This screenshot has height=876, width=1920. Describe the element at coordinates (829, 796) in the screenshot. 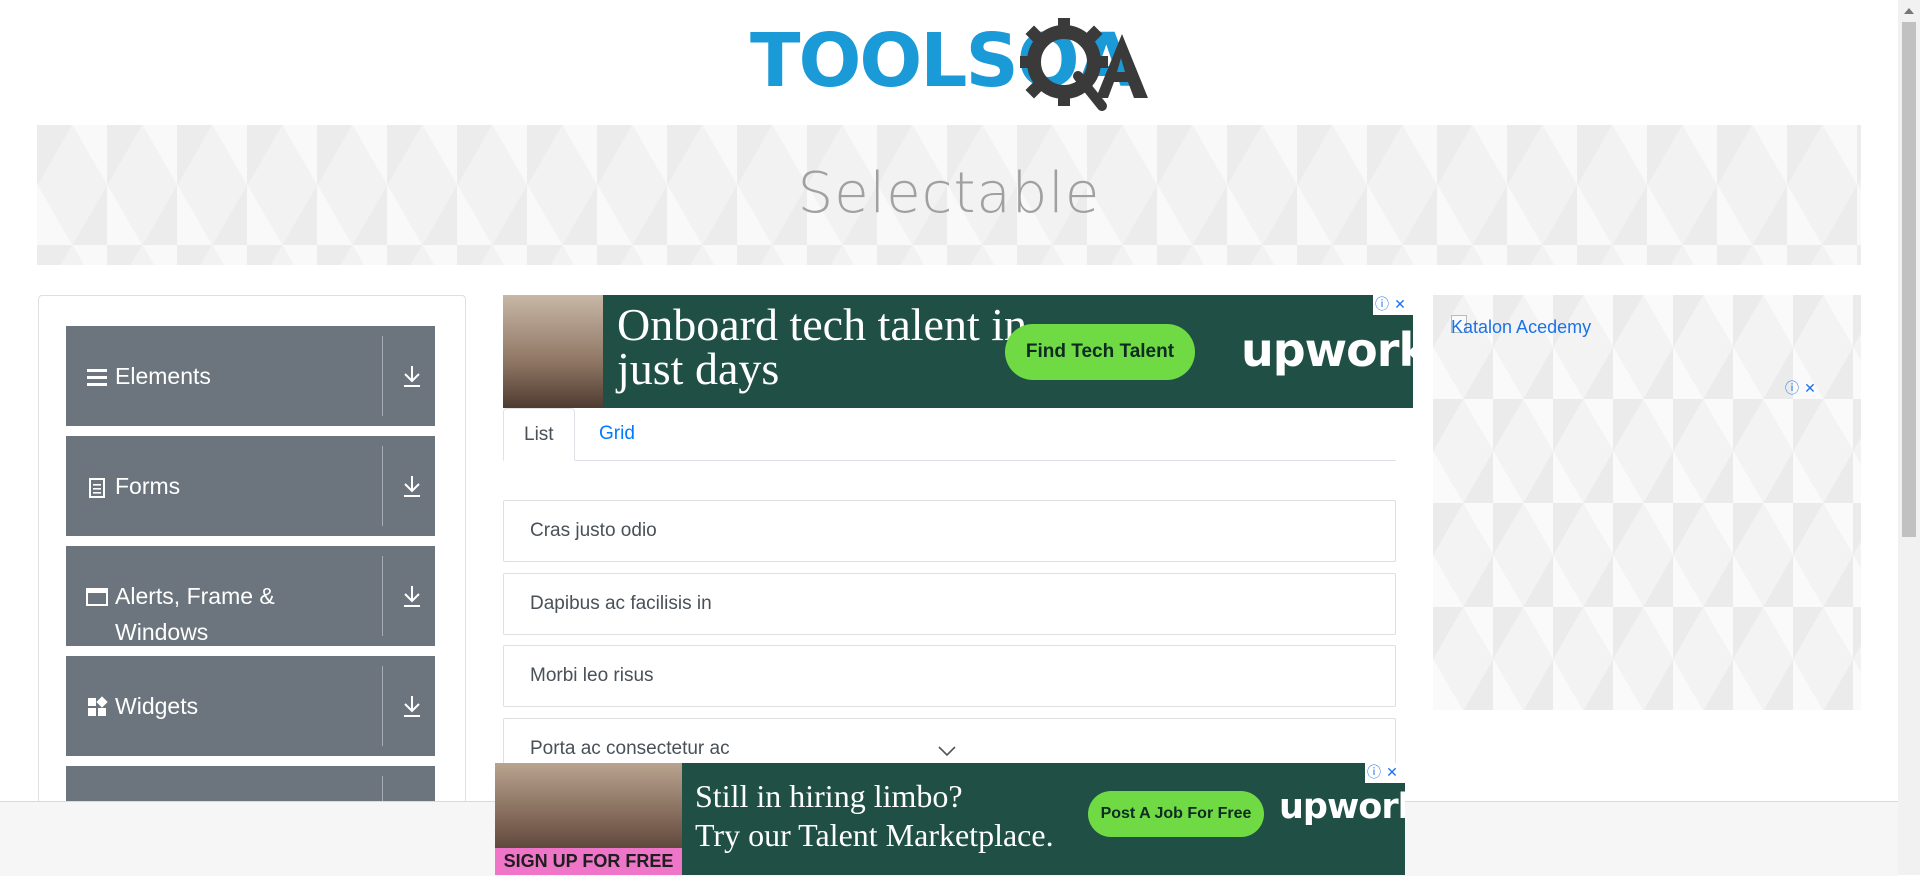

I see `ad-headline-line1: Still in hiring limbo?` at that location.